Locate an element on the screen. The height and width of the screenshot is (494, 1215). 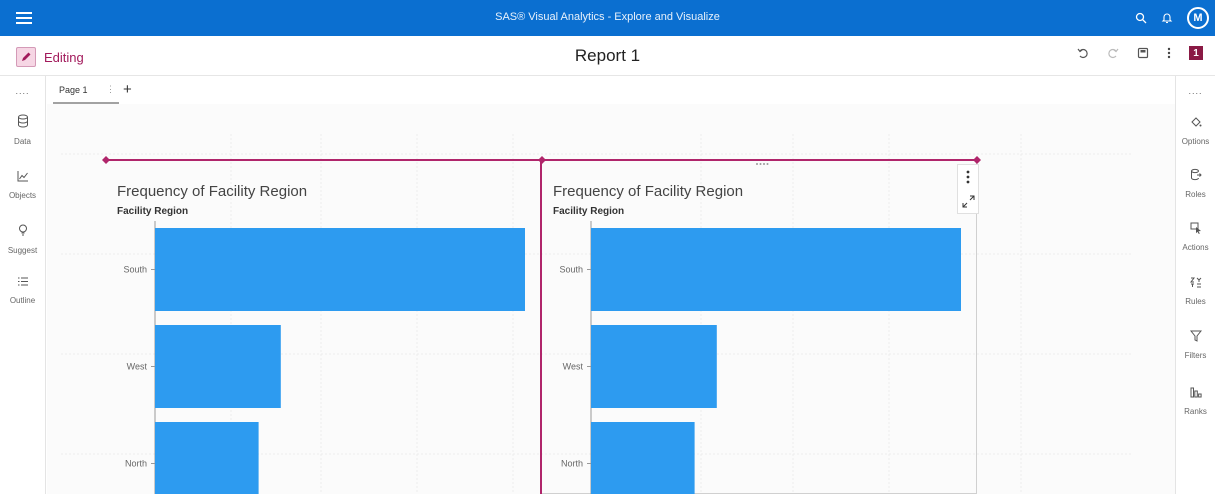
tab-page-1: Page 1 ⋮ is located at coordinates (86, 90).